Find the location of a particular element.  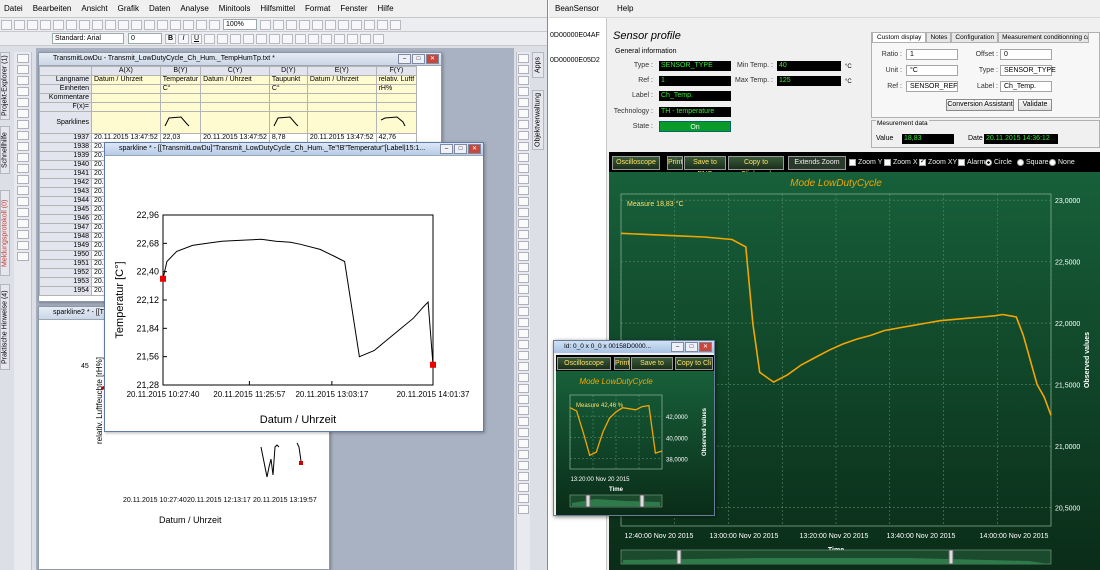

menu-item: Hilfsmittel is located at coordinates (277, 8).